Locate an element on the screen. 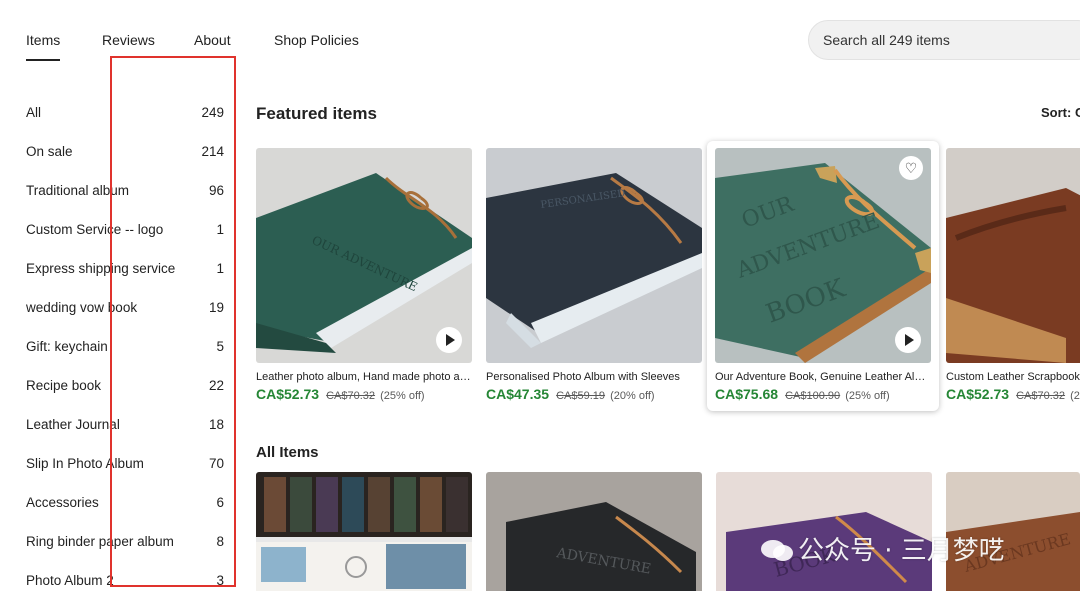  category-label: Recipe book is located at coordinates (64, 385).